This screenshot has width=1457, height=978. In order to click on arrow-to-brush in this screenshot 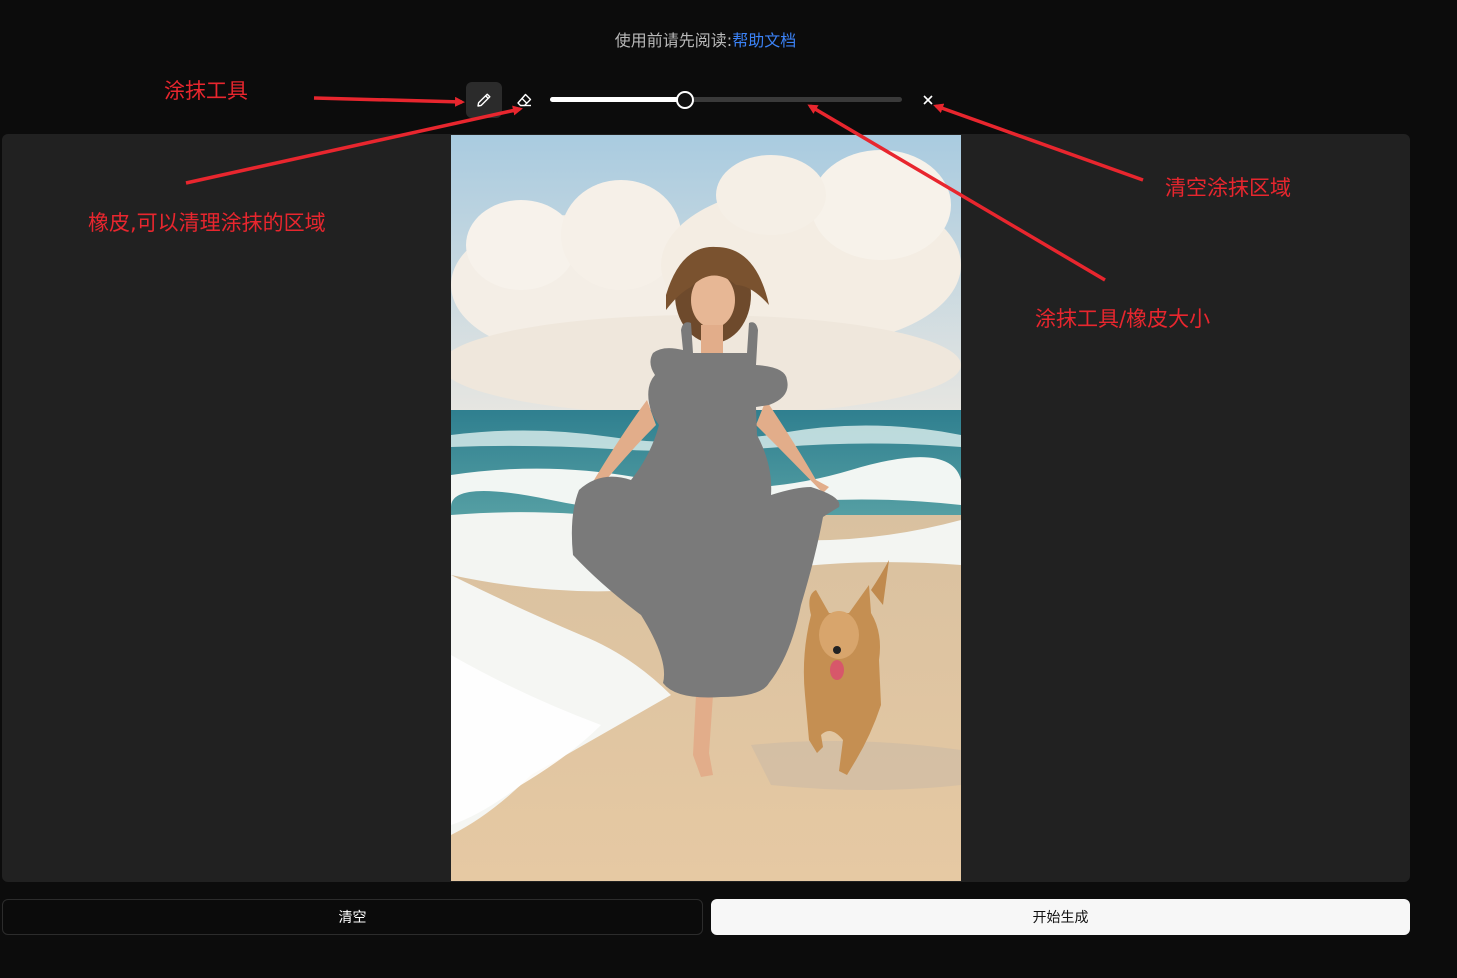, I will do `click(389, 101)`.